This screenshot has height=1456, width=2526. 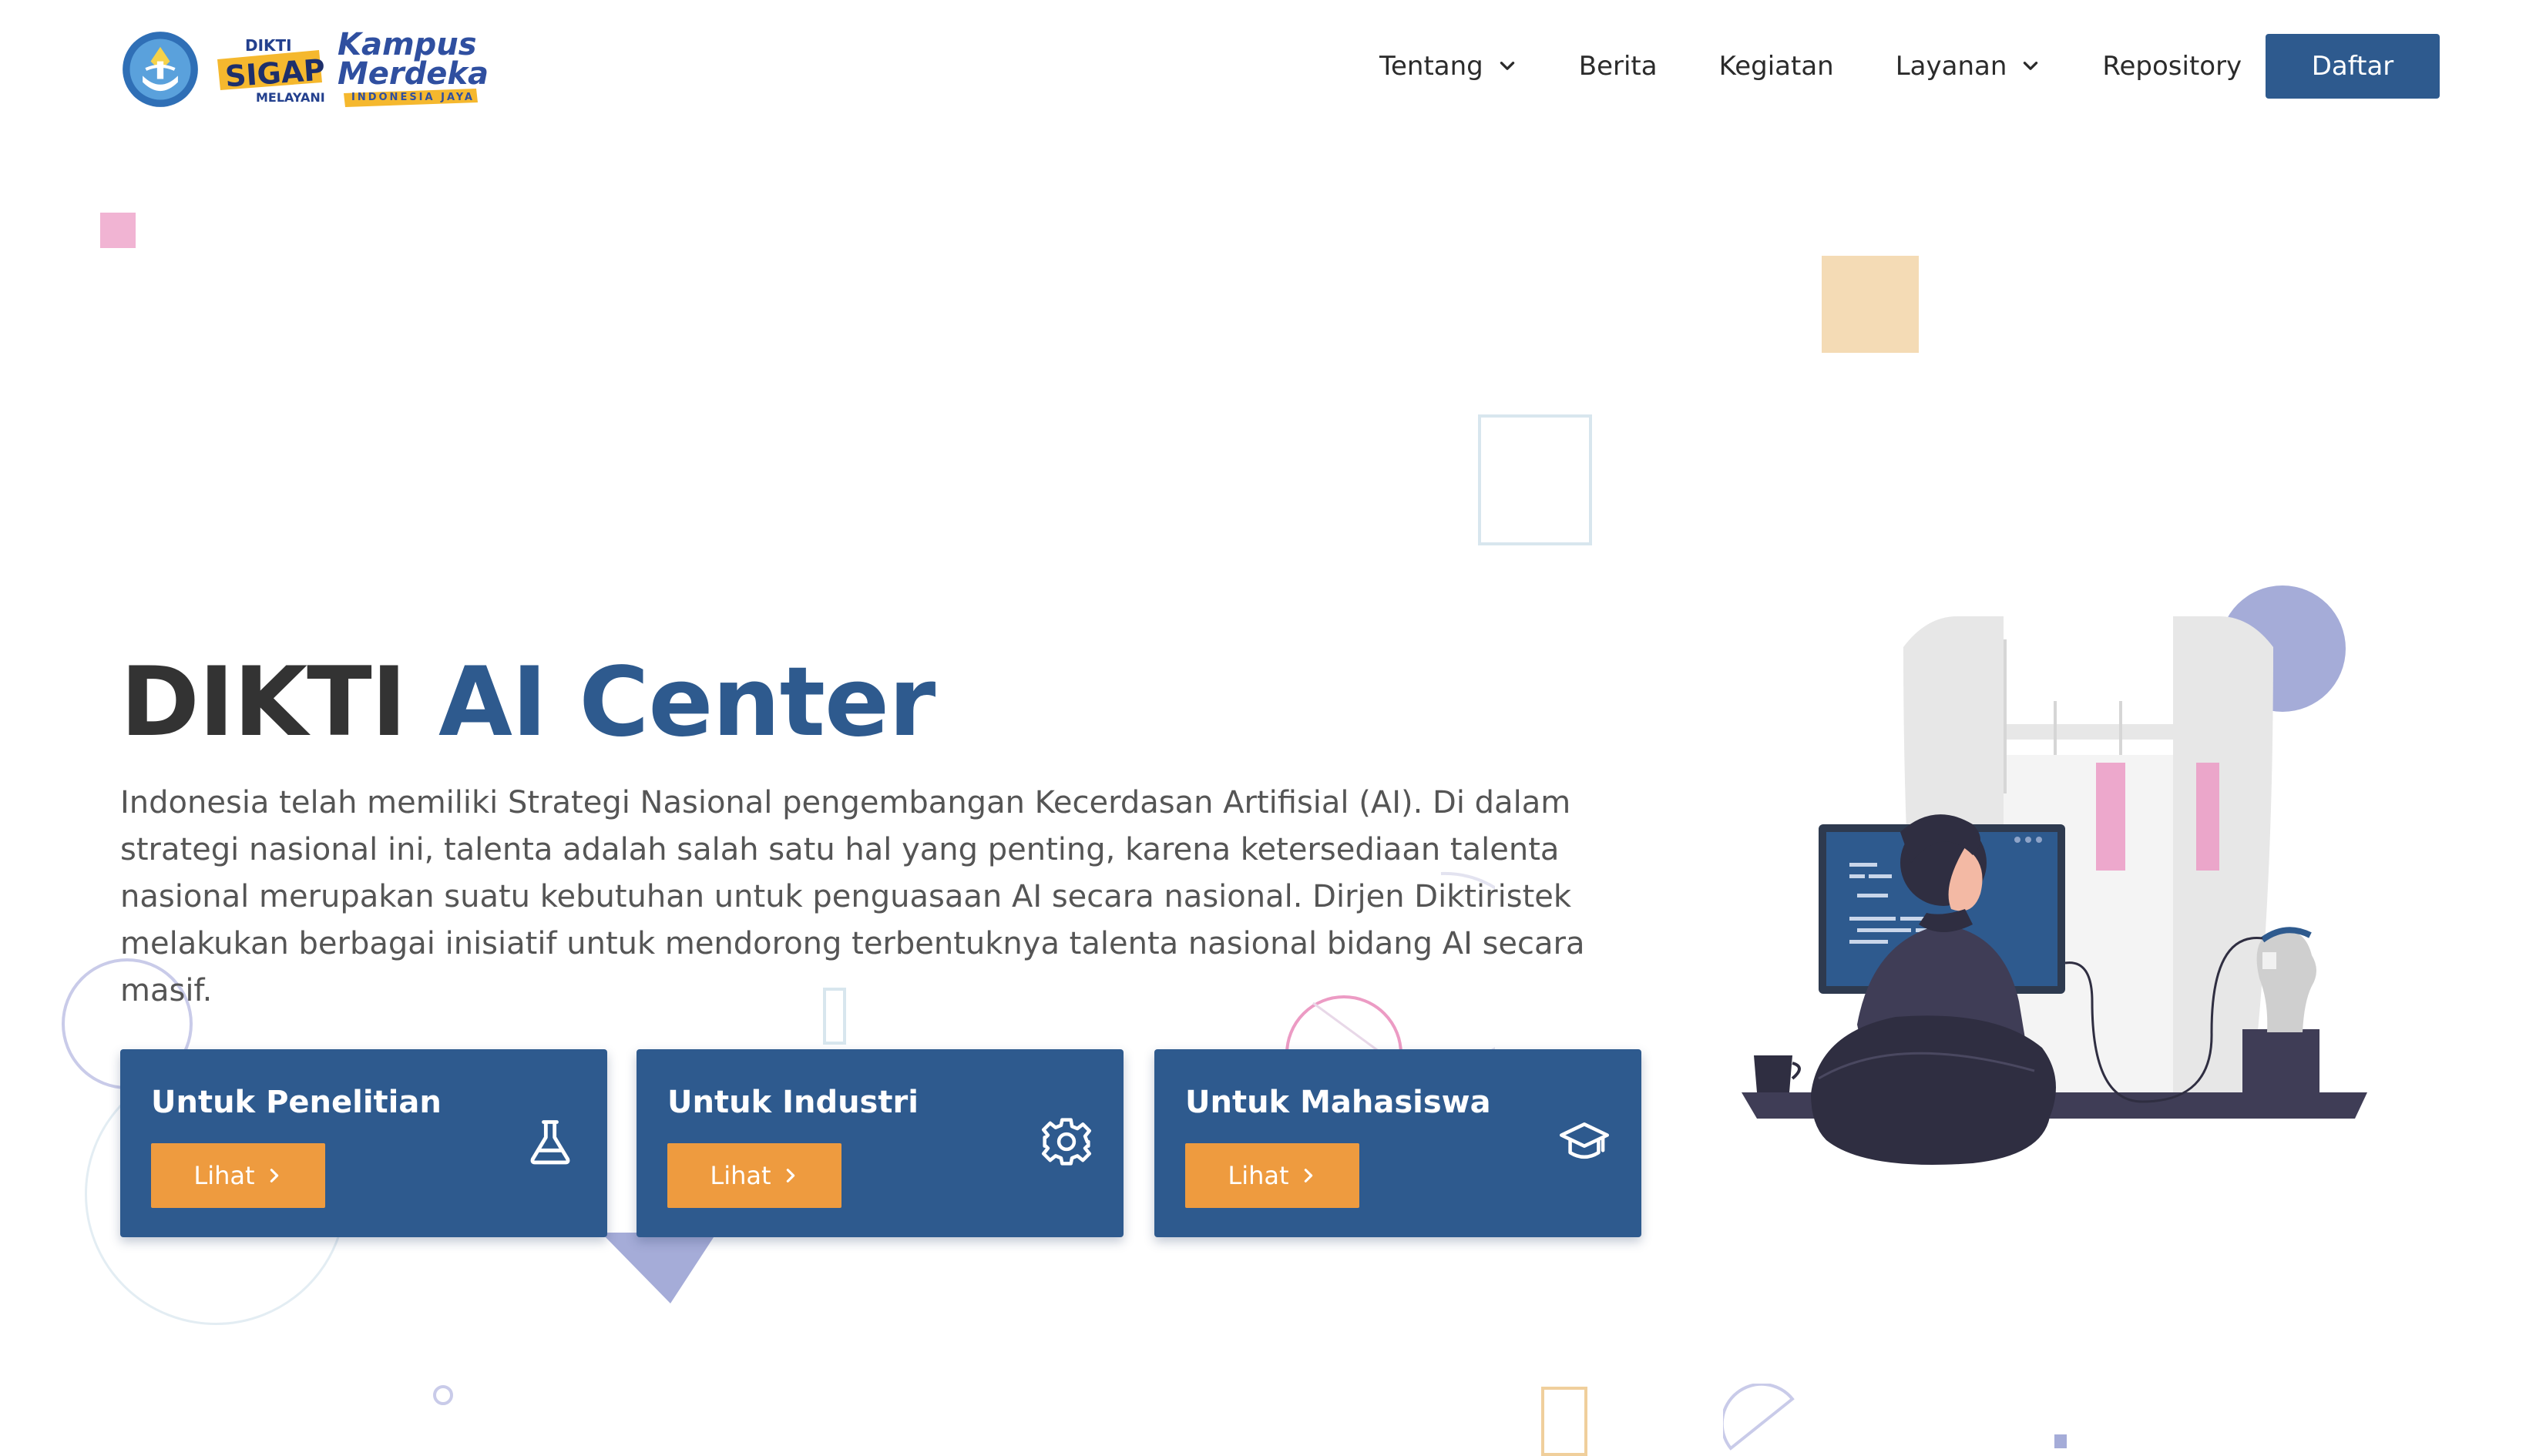 What do you see at coordinates (1564, 1421) in the screenshot?
I see `decor-orange-outline-rect` at bounding box center [1564, 1421].